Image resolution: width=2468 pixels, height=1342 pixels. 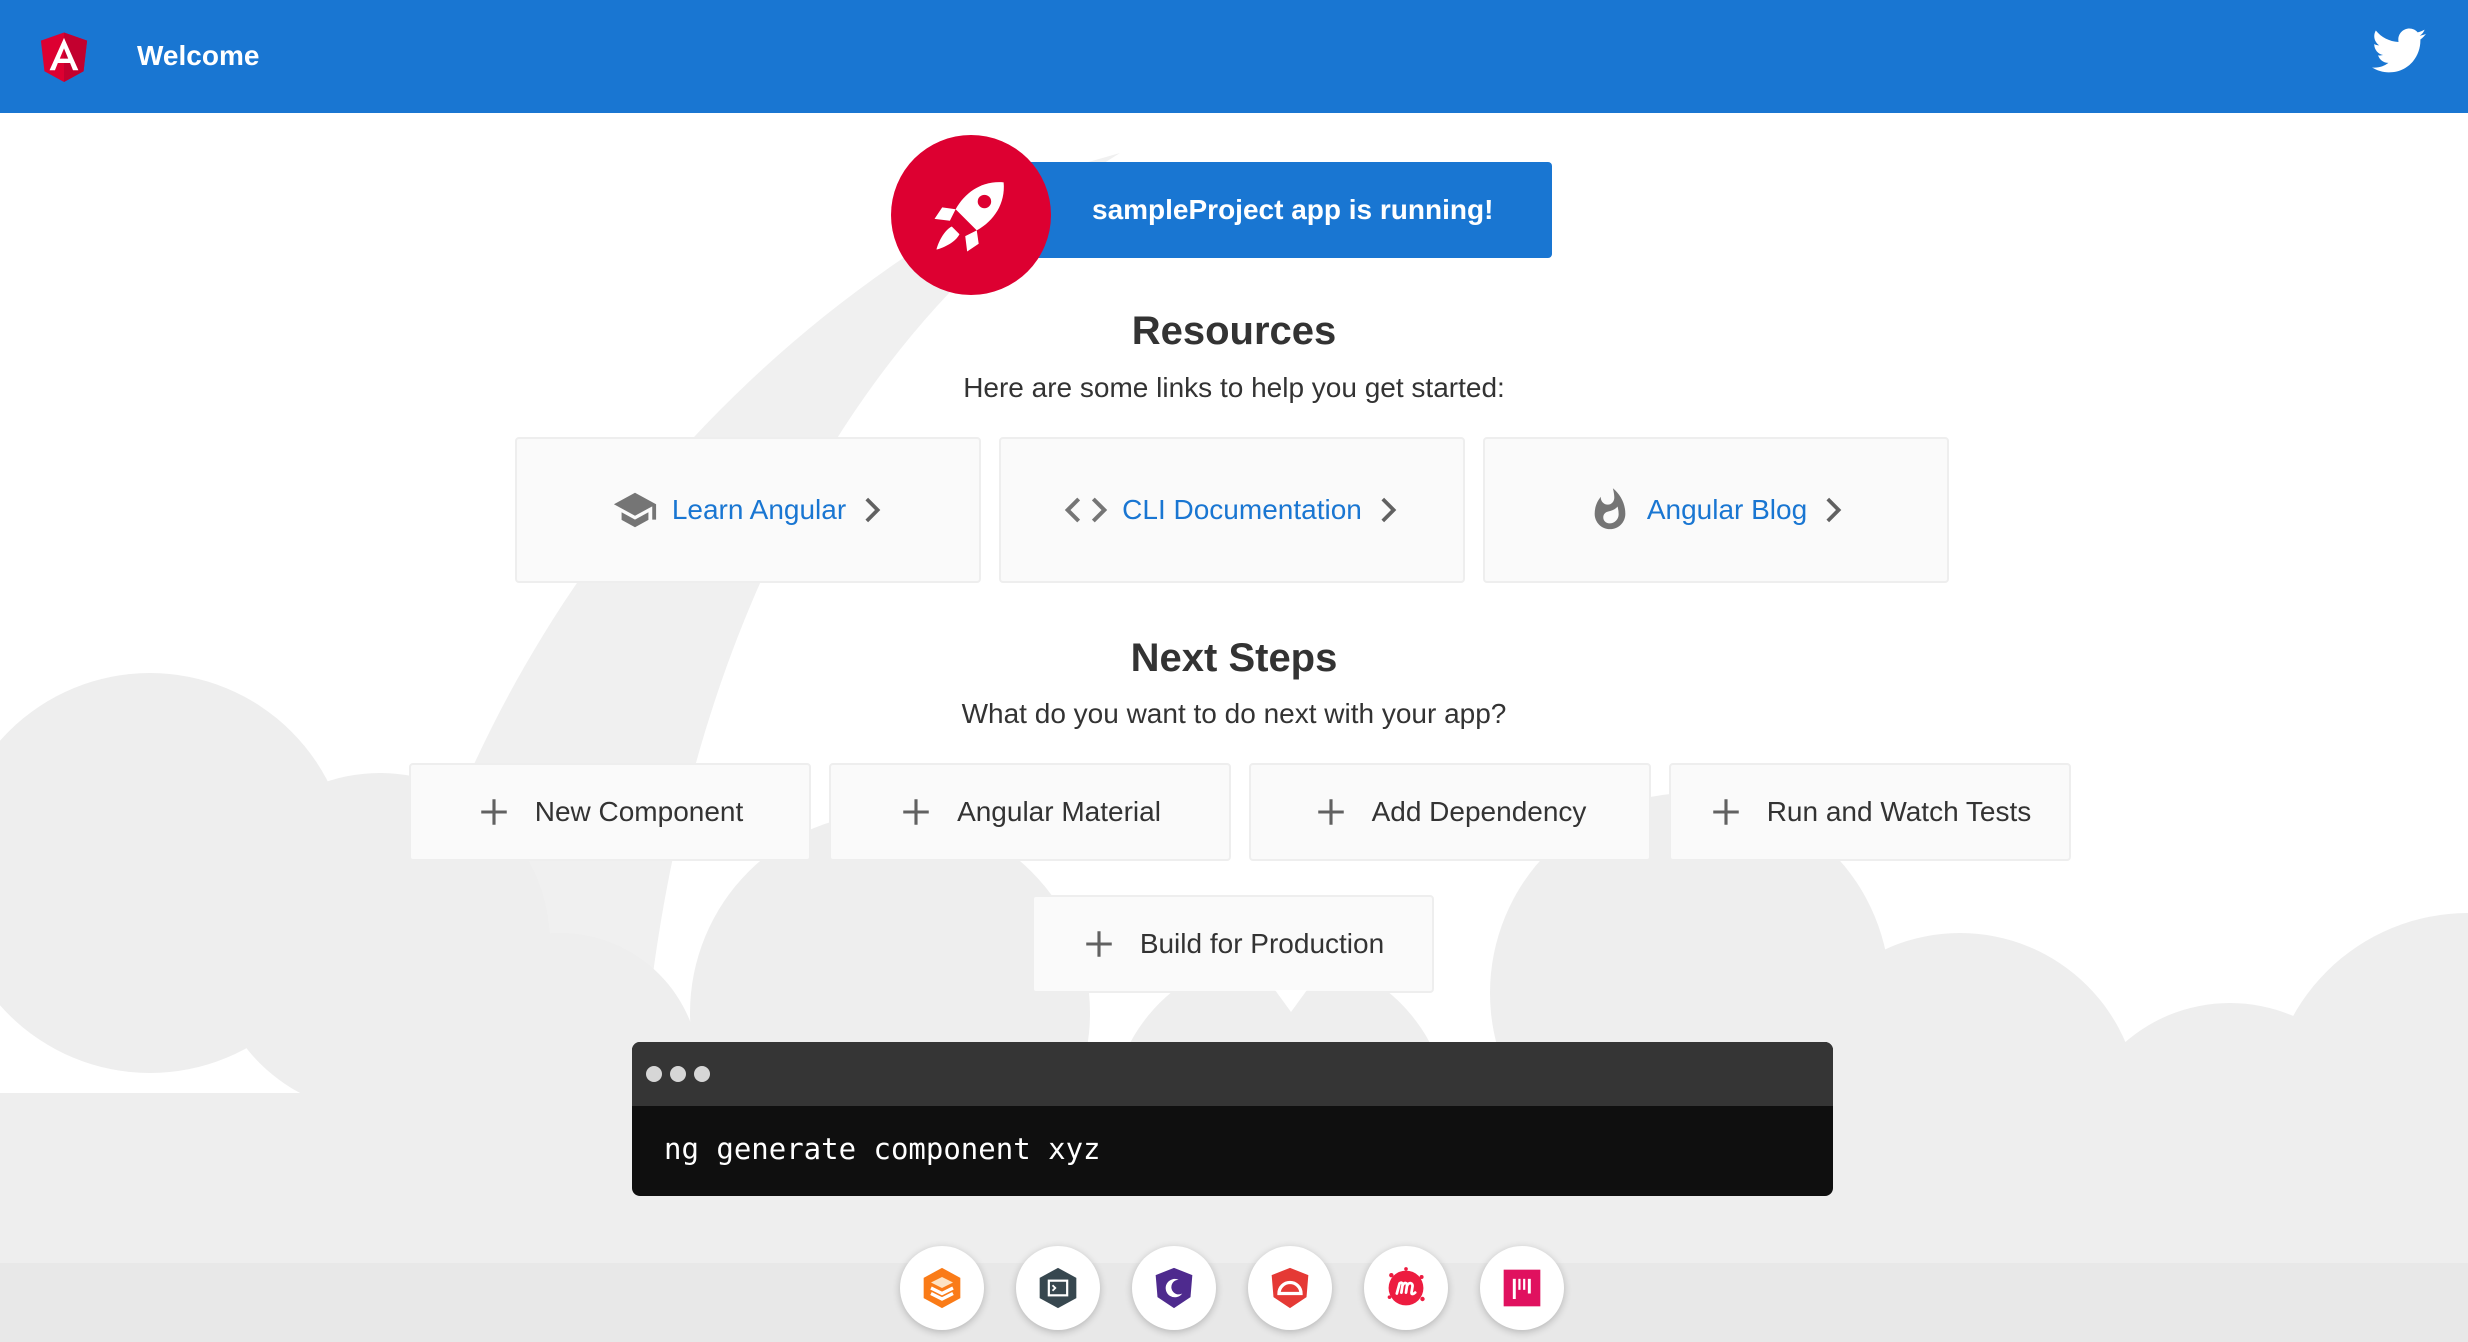 I want to click on animations-link, so click(x=942, y=1288).